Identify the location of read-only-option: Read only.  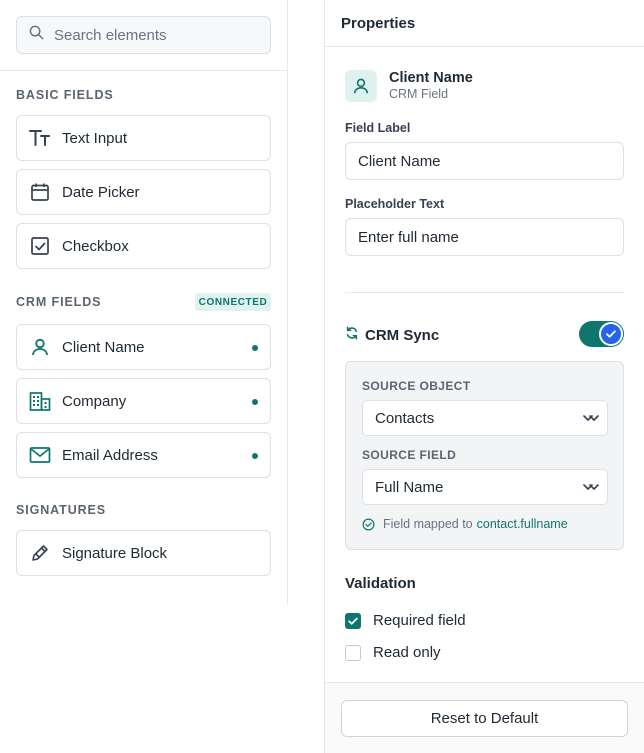
(393, 652).